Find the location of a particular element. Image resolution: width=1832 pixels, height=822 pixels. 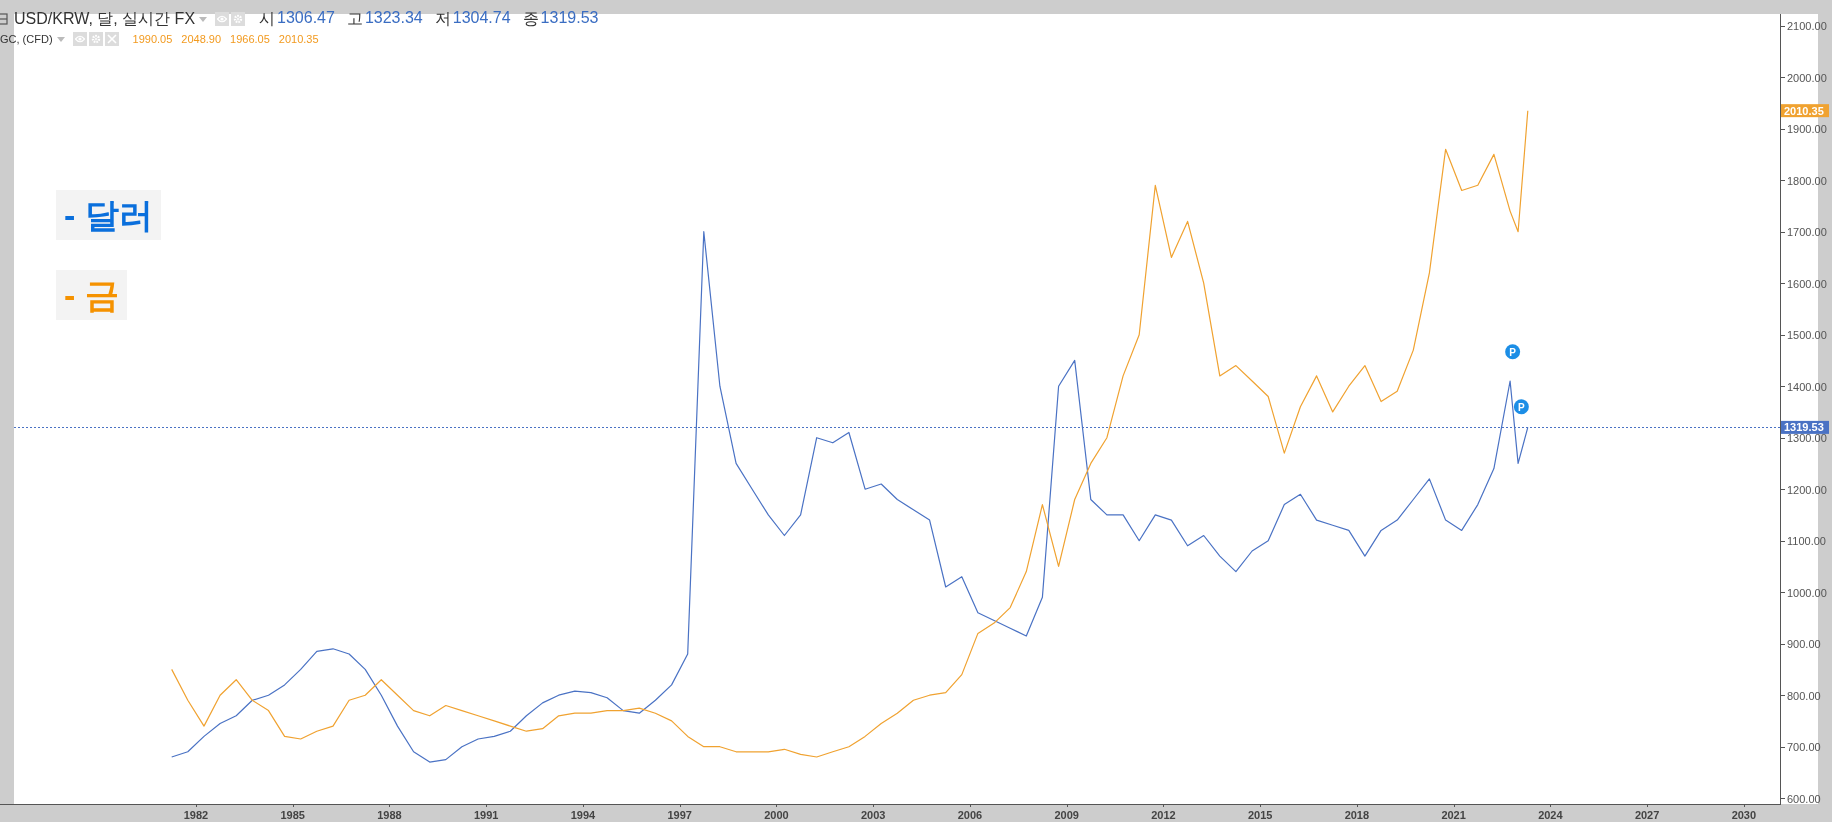

axis-label: 1991 is located at coordinates (486, 815).